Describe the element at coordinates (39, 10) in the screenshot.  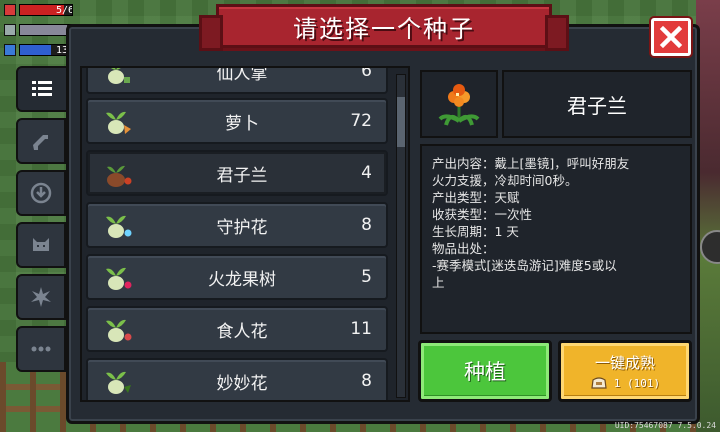
I see `hp-bar: 5/6` at that location.